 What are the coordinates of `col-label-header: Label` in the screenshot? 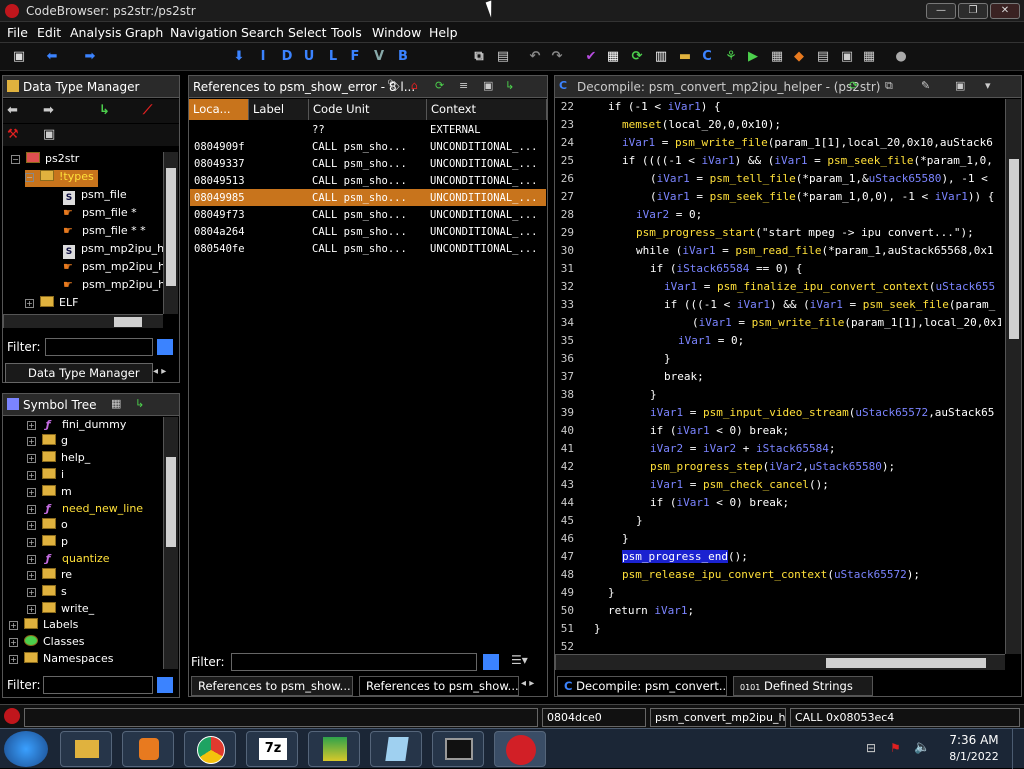 It's located at (279, 109).